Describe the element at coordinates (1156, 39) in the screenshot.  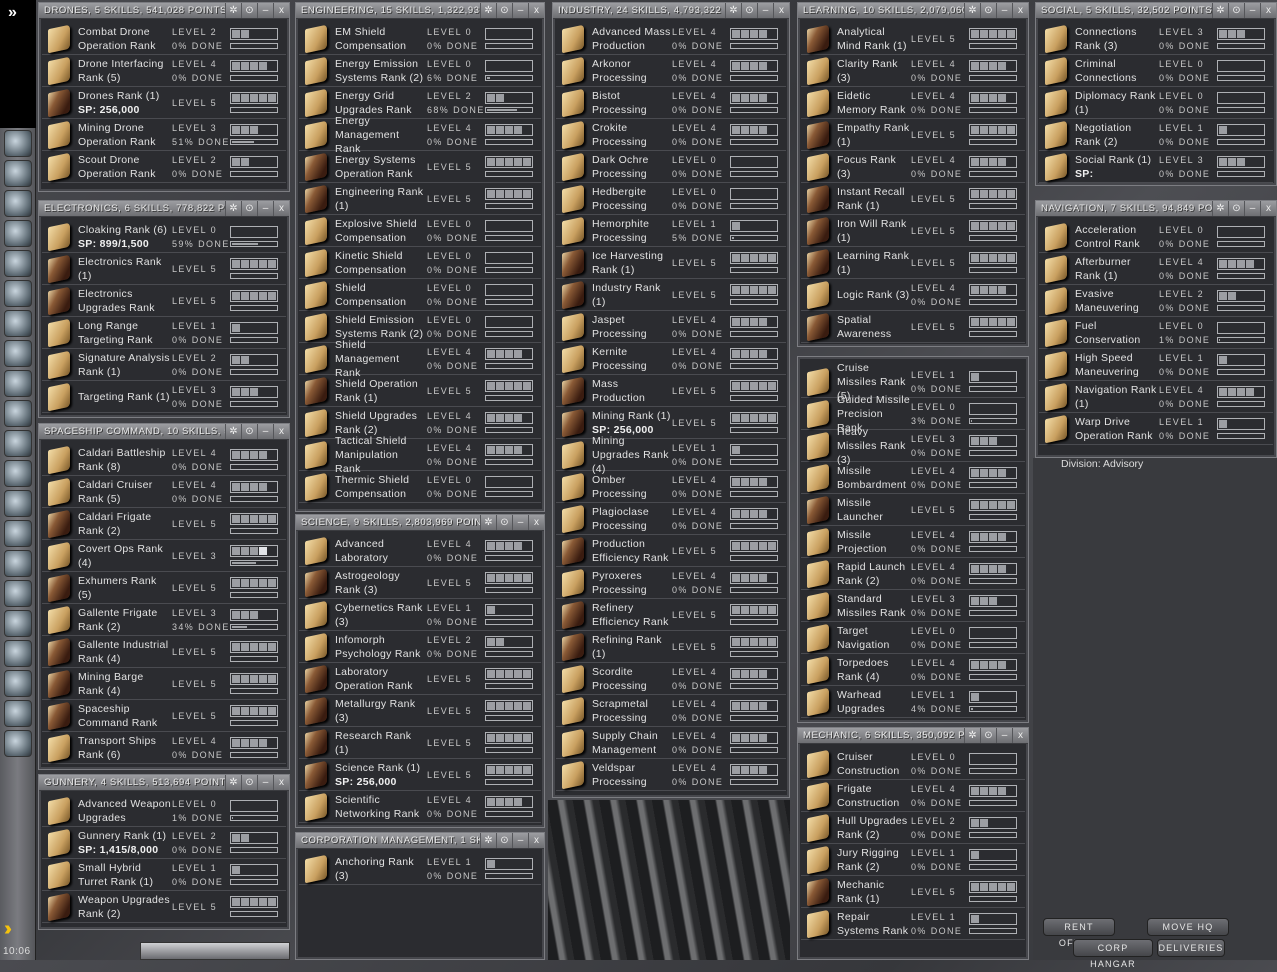
I see `skill-row: Connections Rank (3) LEVEL 30% DONE` at that location.